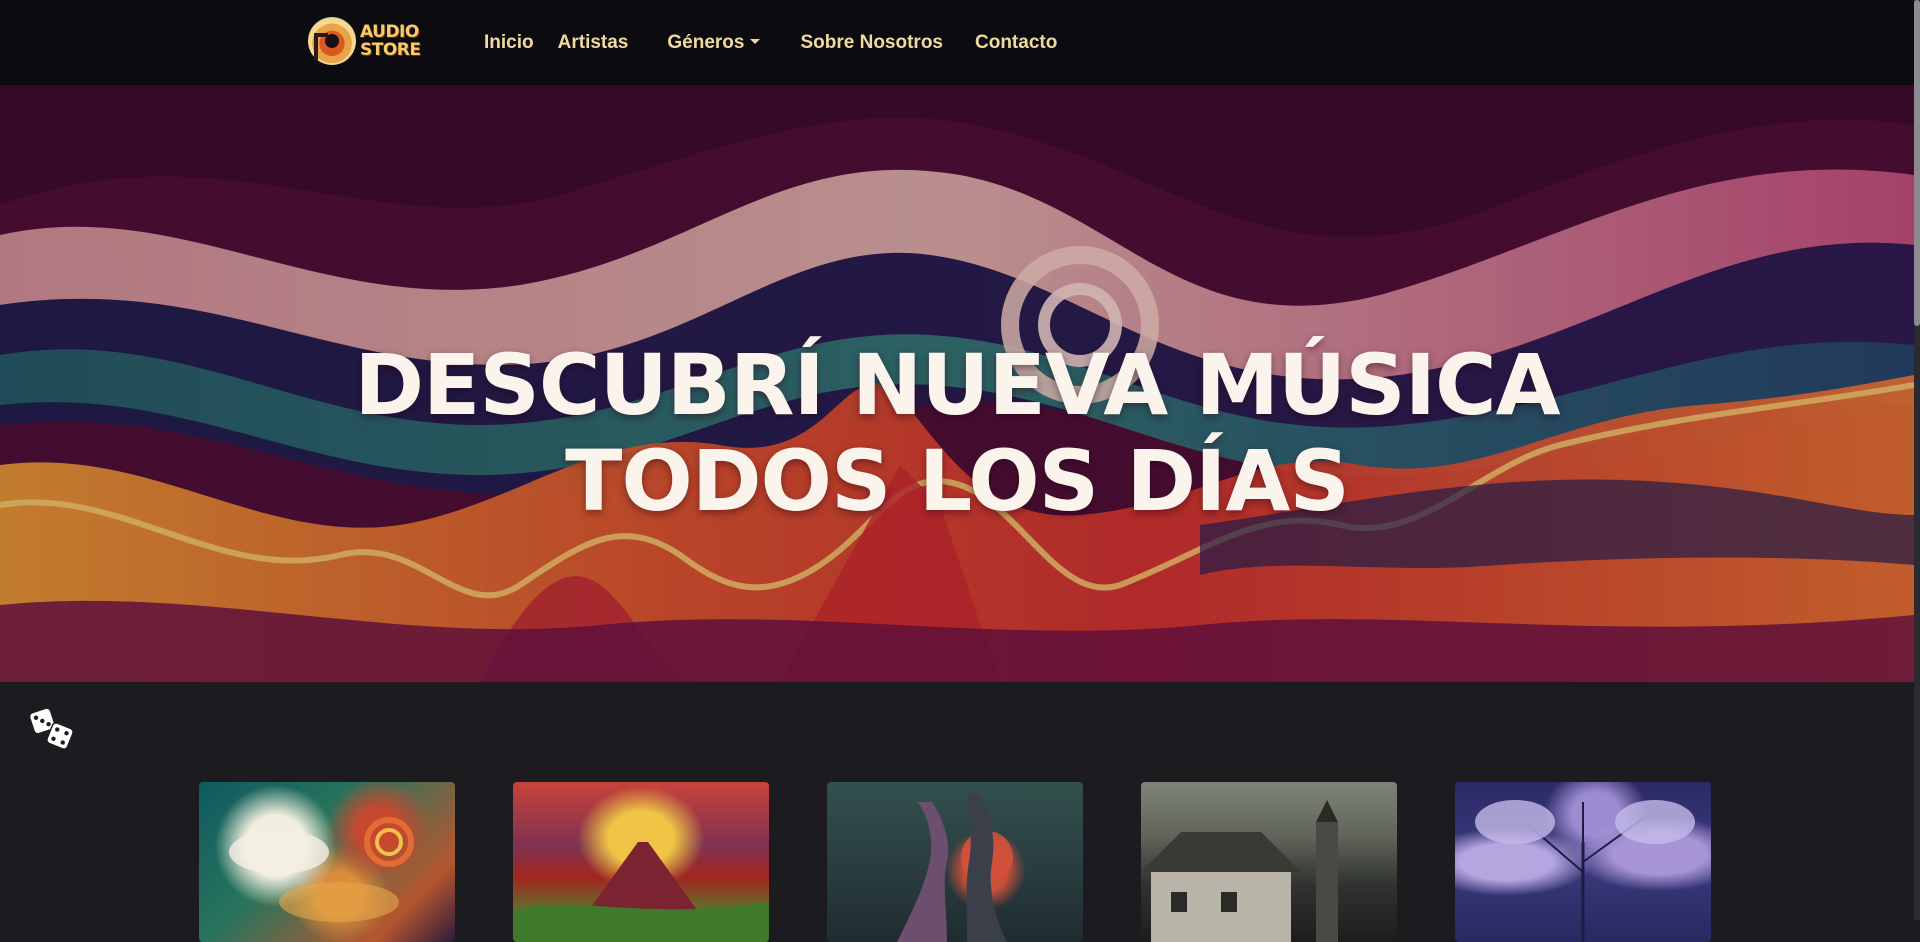 The width and height of the screenshot is (1920, 942). What do you see at coordinates (321, 47) in the screenshot?
I see `music-note-icon` at bounding box center [321, 47].